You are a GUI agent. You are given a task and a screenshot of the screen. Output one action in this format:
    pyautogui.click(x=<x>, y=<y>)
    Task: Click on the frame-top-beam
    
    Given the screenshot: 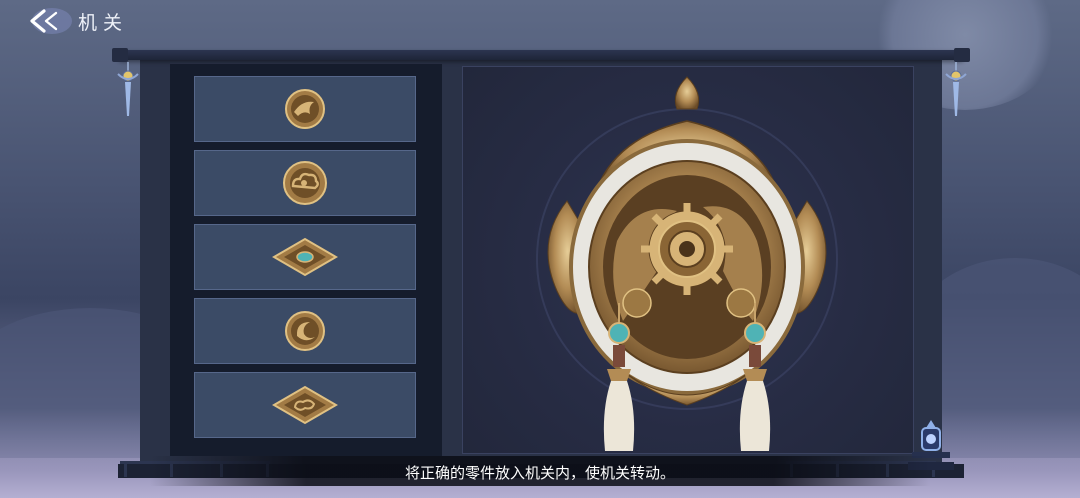 What is the action you would take?
    pyautogui.click(x=541, y=55)
    